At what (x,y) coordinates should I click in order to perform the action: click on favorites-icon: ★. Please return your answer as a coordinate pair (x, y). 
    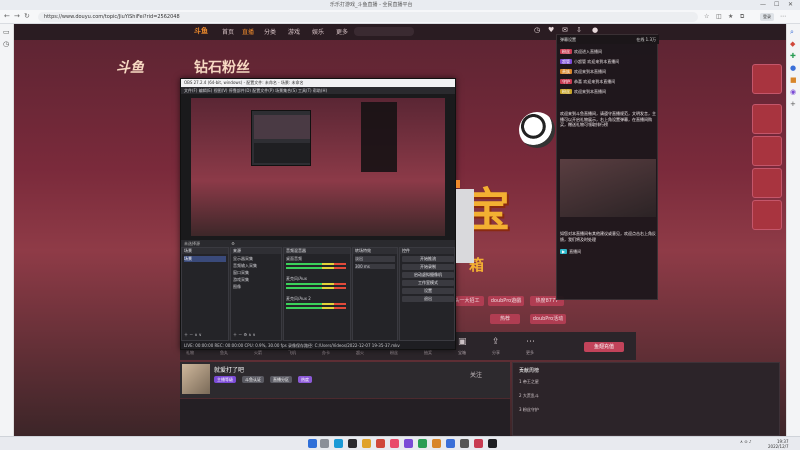
    Looking at the image, I should click on (730, 16).